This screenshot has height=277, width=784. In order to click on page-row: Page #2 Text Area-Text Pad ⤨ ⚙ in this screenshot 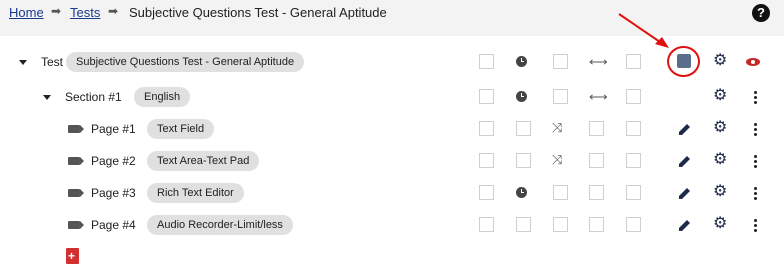, I will do `click(392, 161)`.